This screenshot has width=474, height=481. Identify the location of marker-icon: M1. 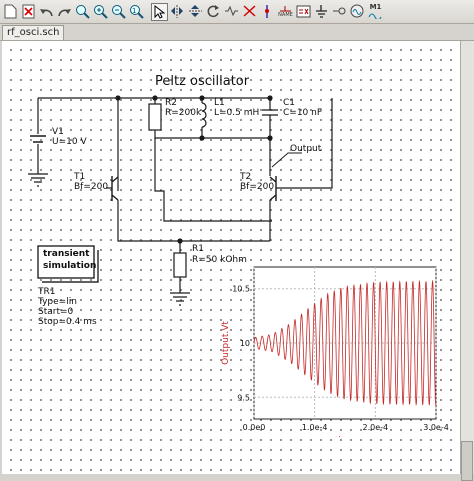
(375, 12).